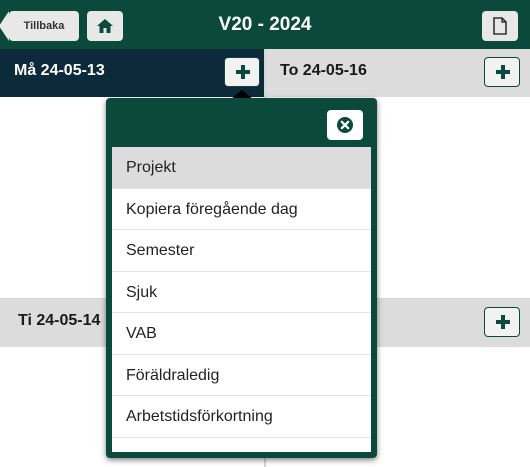  Describe the element at coordinates (44, 26) in the screenshot. I see `back-button-label: Tillbaka` at that location.